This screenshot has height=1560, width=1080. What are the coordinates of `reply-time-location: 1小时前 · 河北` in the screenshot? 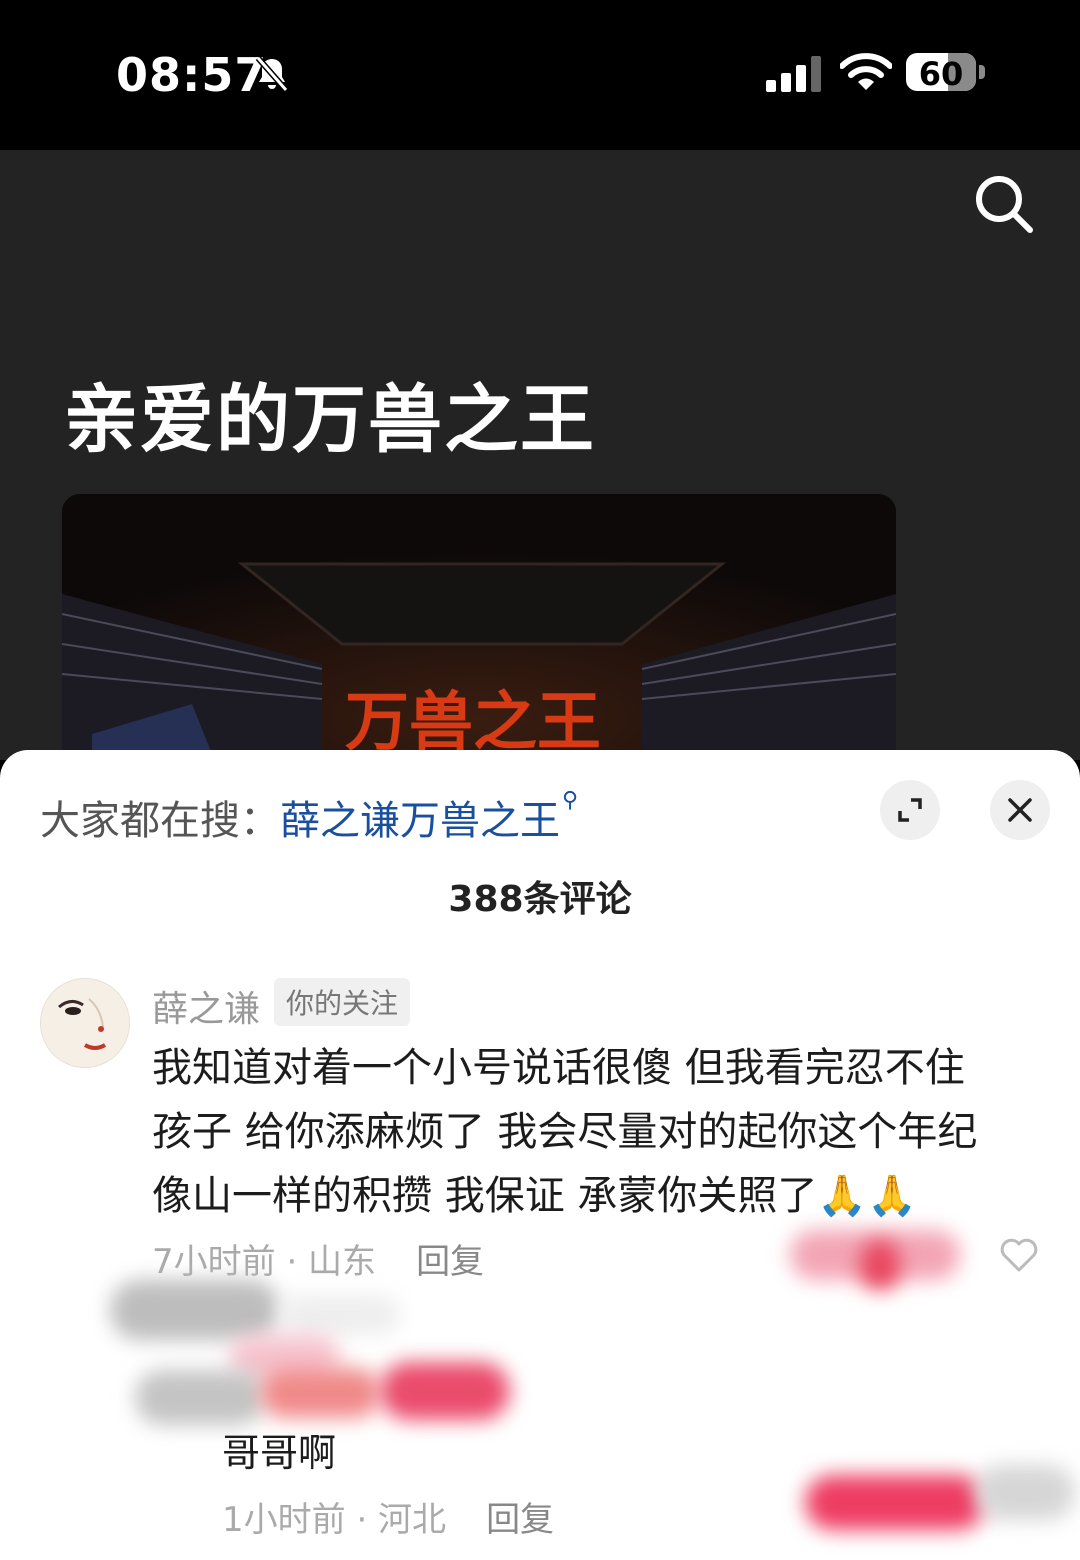 It's located at (334, 1520).